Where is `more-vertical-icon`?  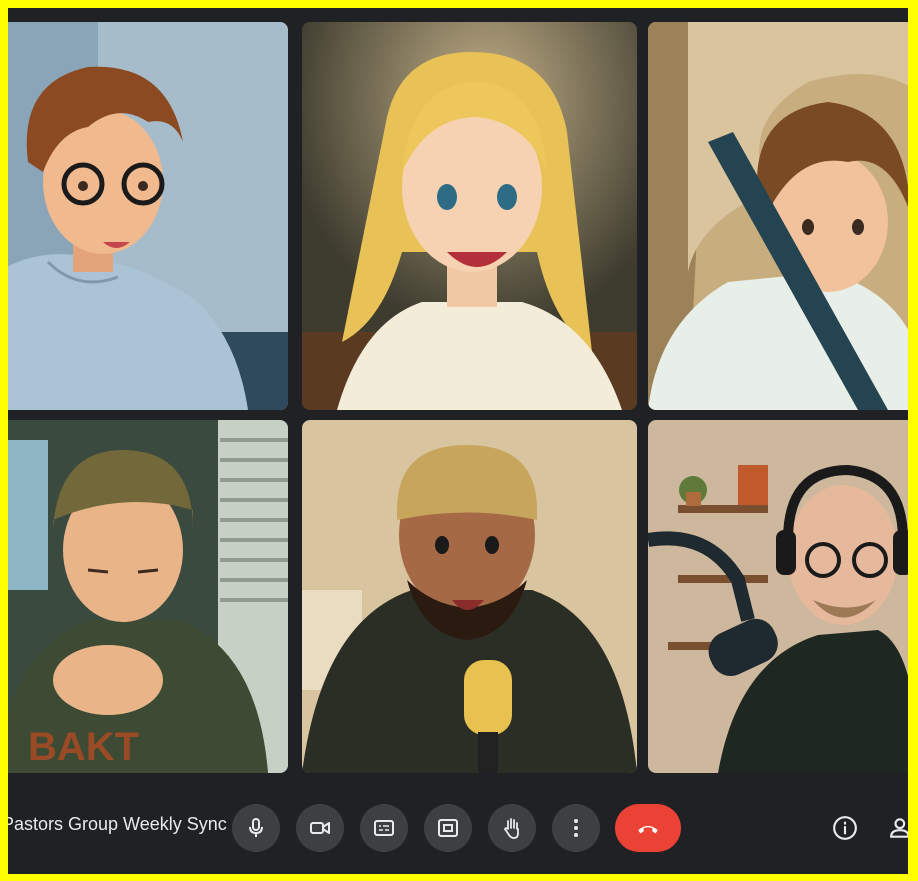 more-vertical-icon is located at coordinates (576, 828).